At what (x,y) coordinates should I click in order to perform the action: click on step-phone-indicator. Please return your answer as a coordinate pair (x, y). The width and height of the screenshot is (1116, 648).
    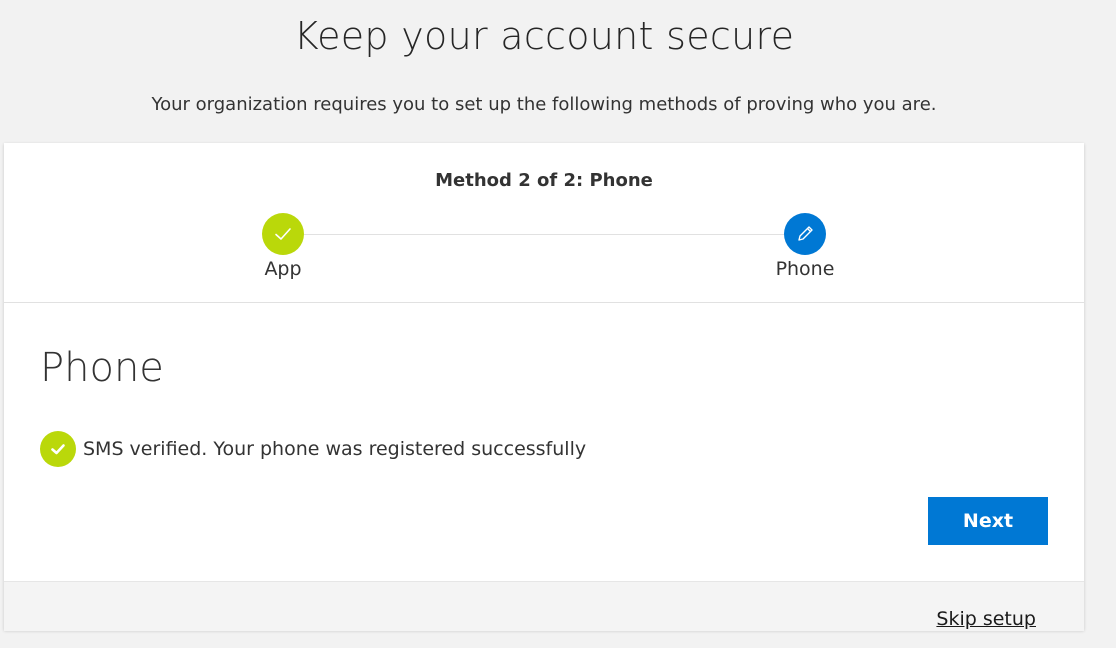
    Looking at the image, I should click on (805, 234).